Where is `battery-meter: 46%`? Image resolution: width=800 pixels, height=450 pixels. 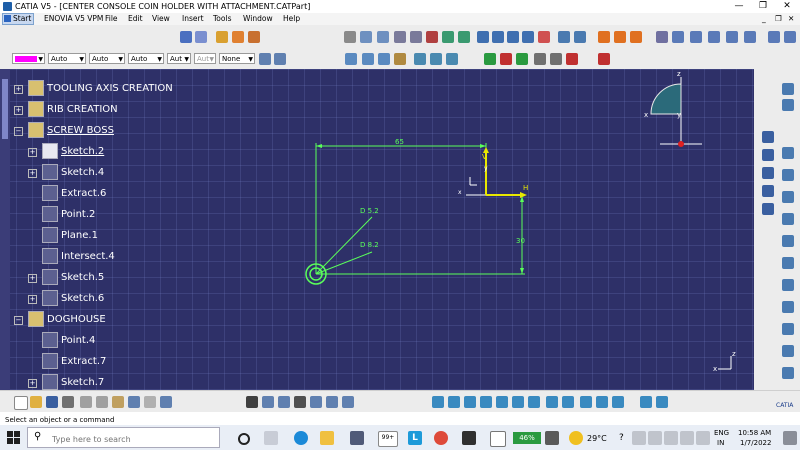
battery-meter: 46% is located at coordinates (527, 438).